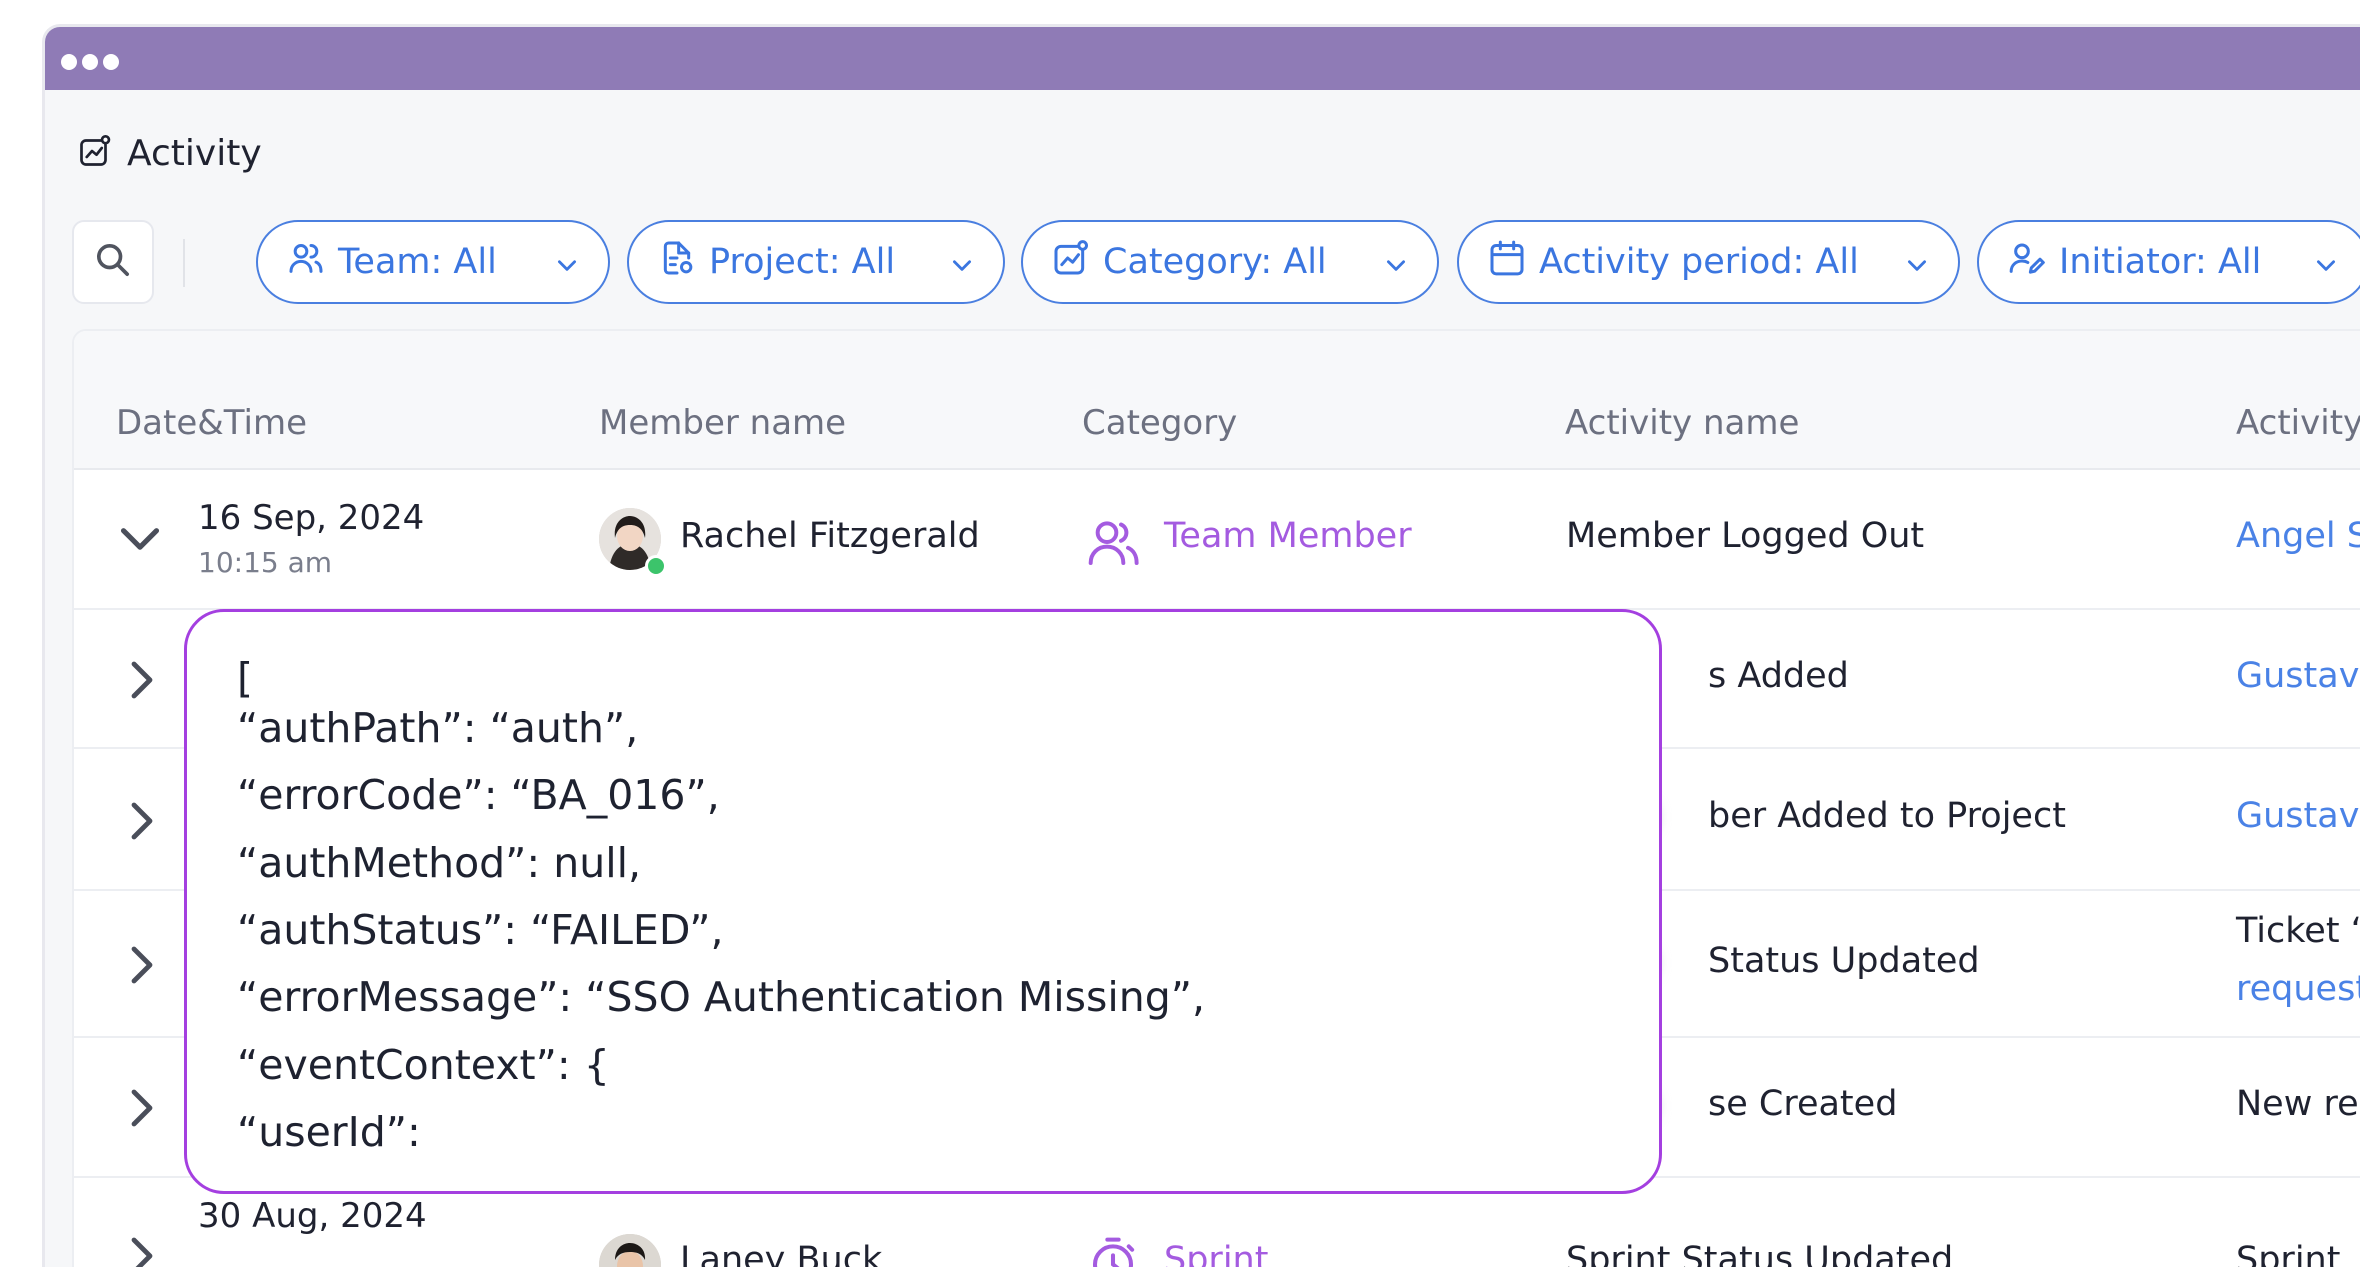 The height and width of the screenshot is (1267, 2360). Describe the element at coordinates (1844, 961) in the screenshot. I see `activity-name: Status Updated` at that location.